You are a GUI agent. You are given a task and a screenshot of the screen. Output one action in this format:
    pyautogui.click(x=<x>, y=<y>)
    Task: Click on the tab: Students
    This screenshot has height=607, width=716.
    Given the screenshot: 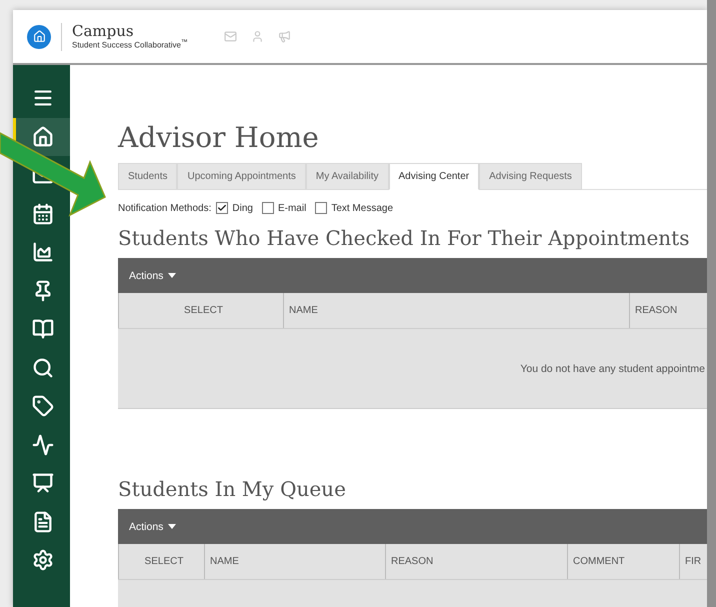 What is the action you would take?
    pyautogui.click(x=148, y=176)
    